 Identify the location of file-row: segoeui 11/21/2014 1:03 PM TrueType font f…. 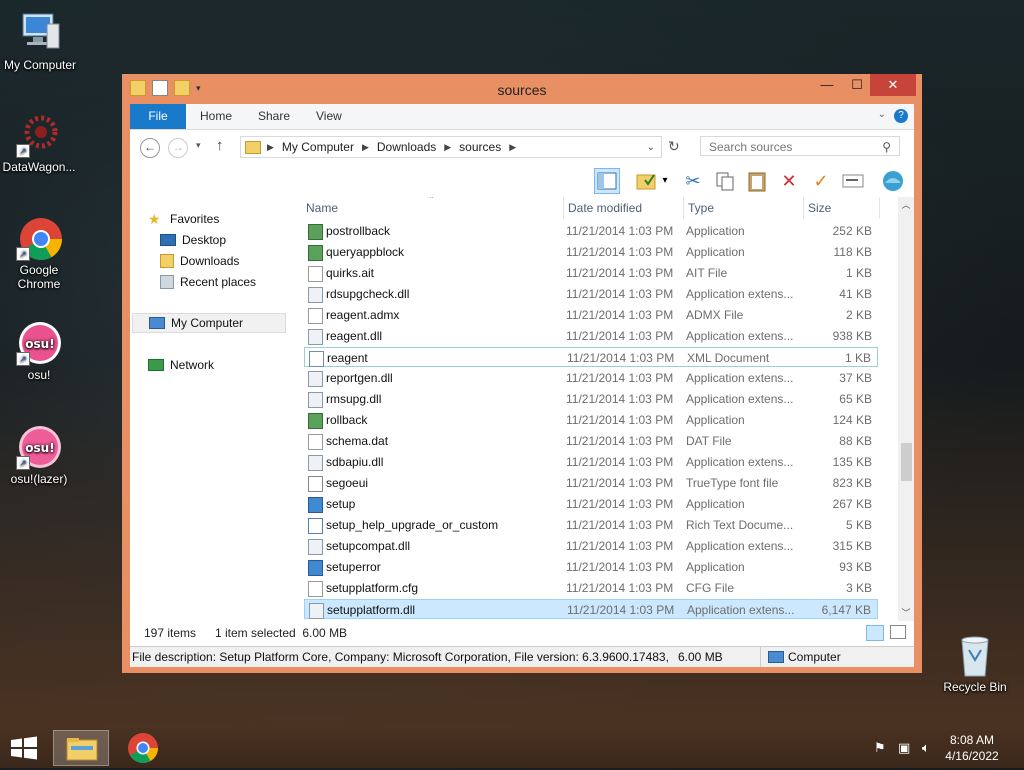
(591, 483).